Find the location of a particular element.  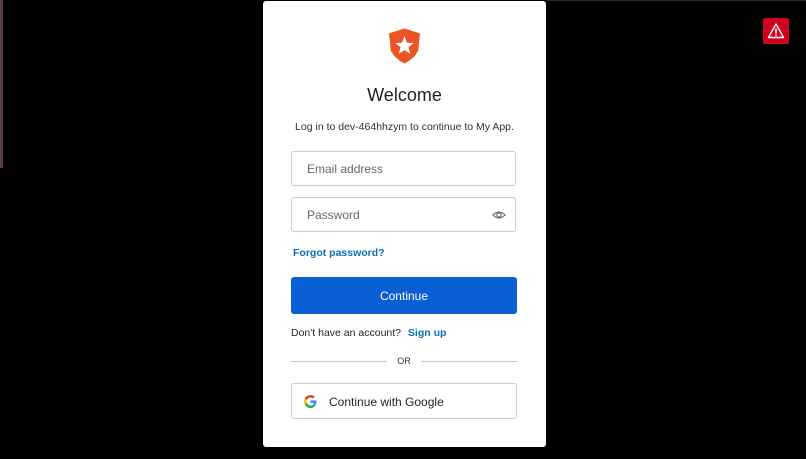

brand-logo-icon is located at coordinates (404, 46).